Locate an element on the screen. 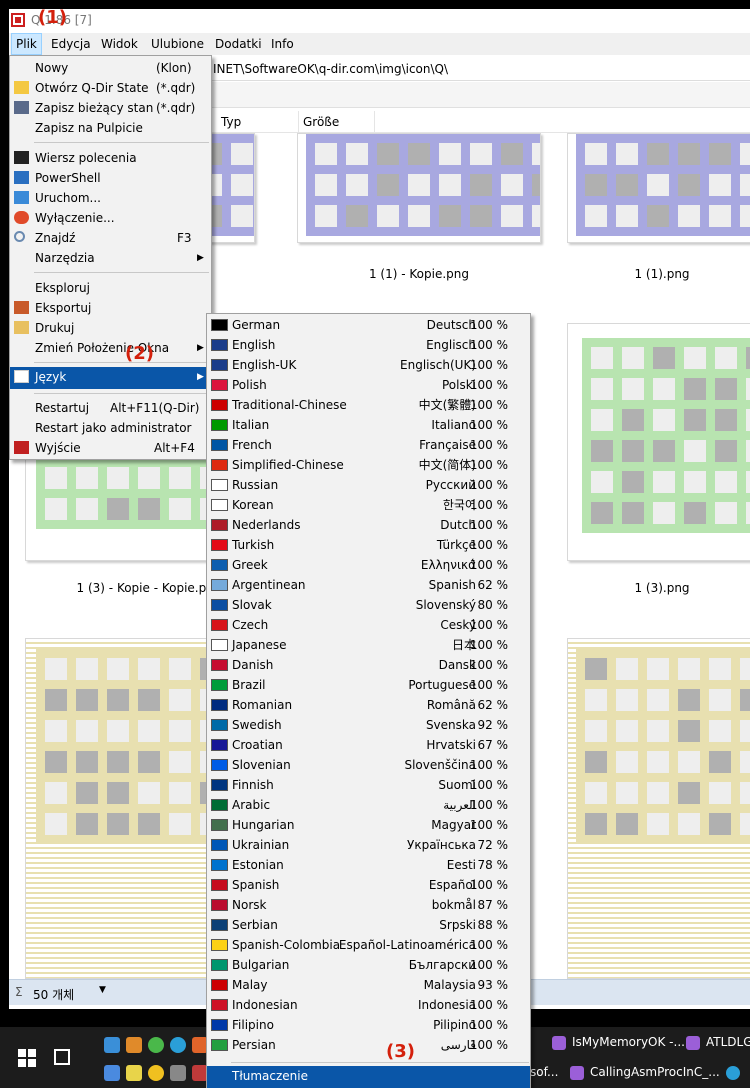 The width and height of the screenshot is (750, 1088). language-item: French Française 100 % is located at coordinates (368, 445).